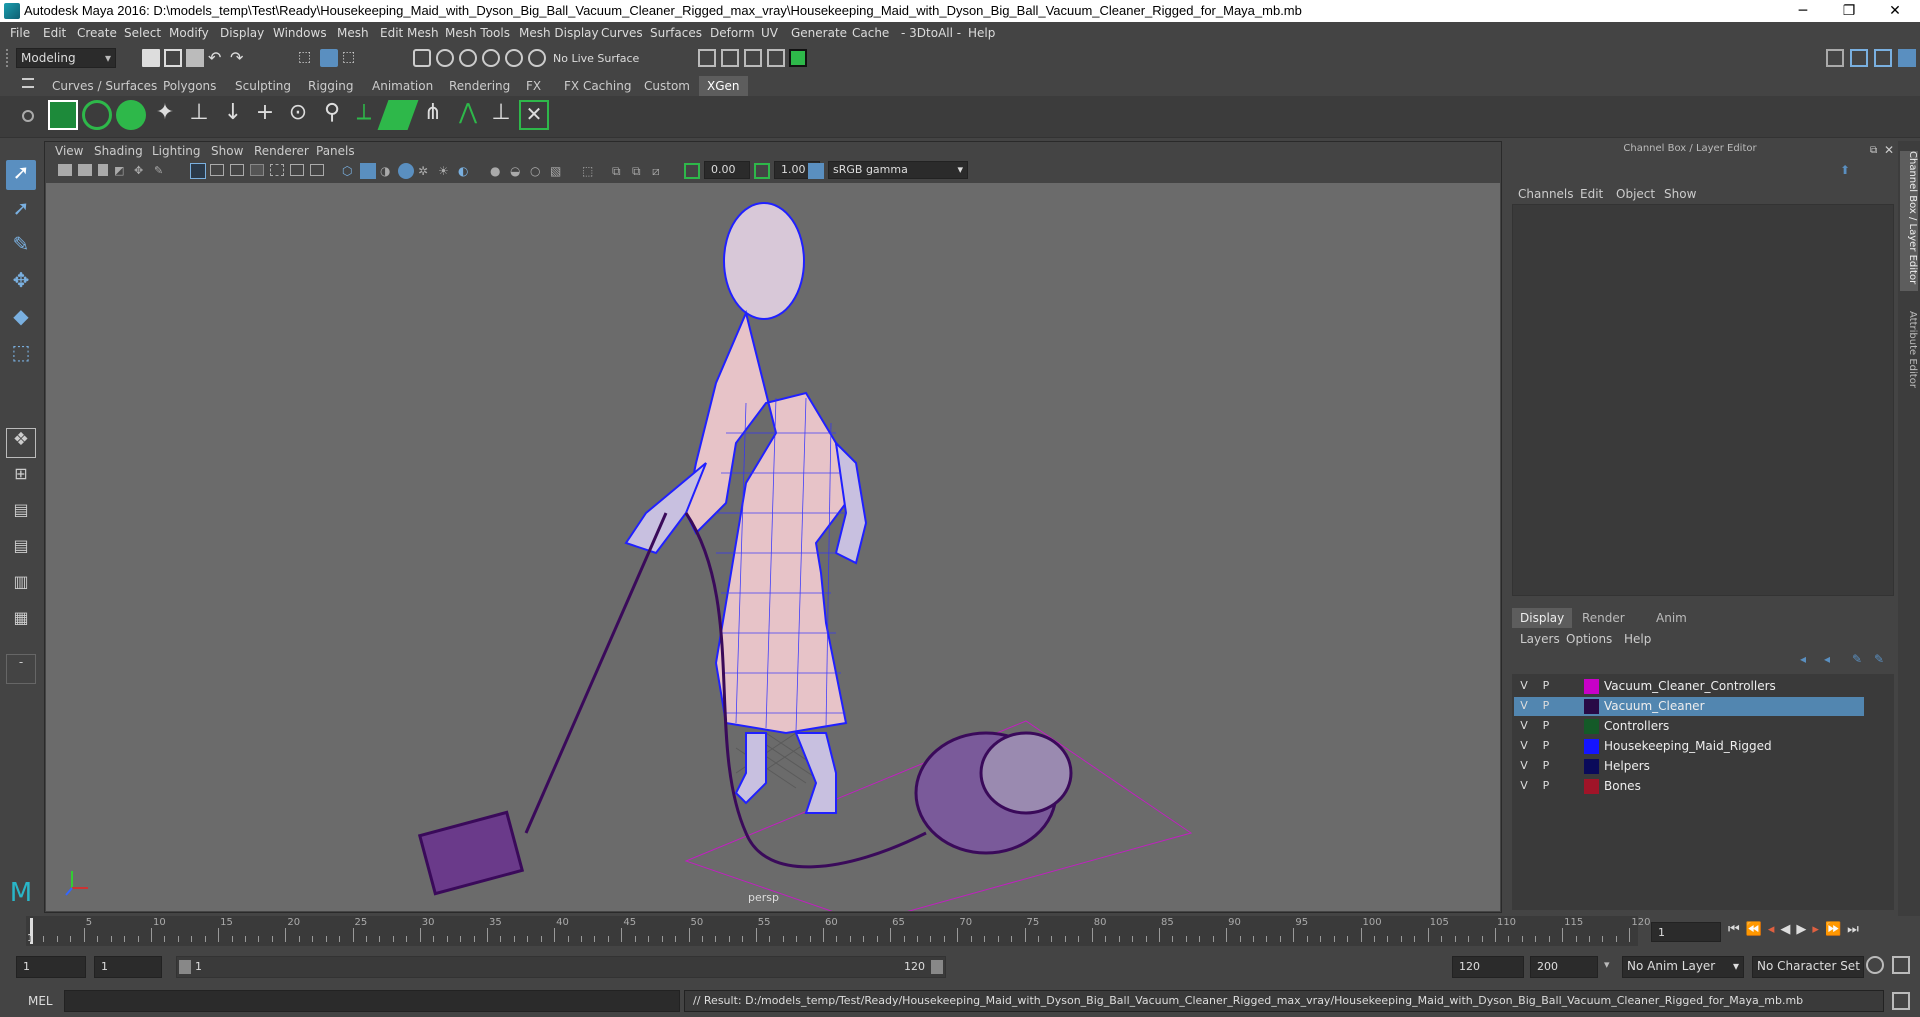 The width and height of the screenshot is (1920, 1017). I want to click on xray-joints-icon: ⧉, so click(619, 171).